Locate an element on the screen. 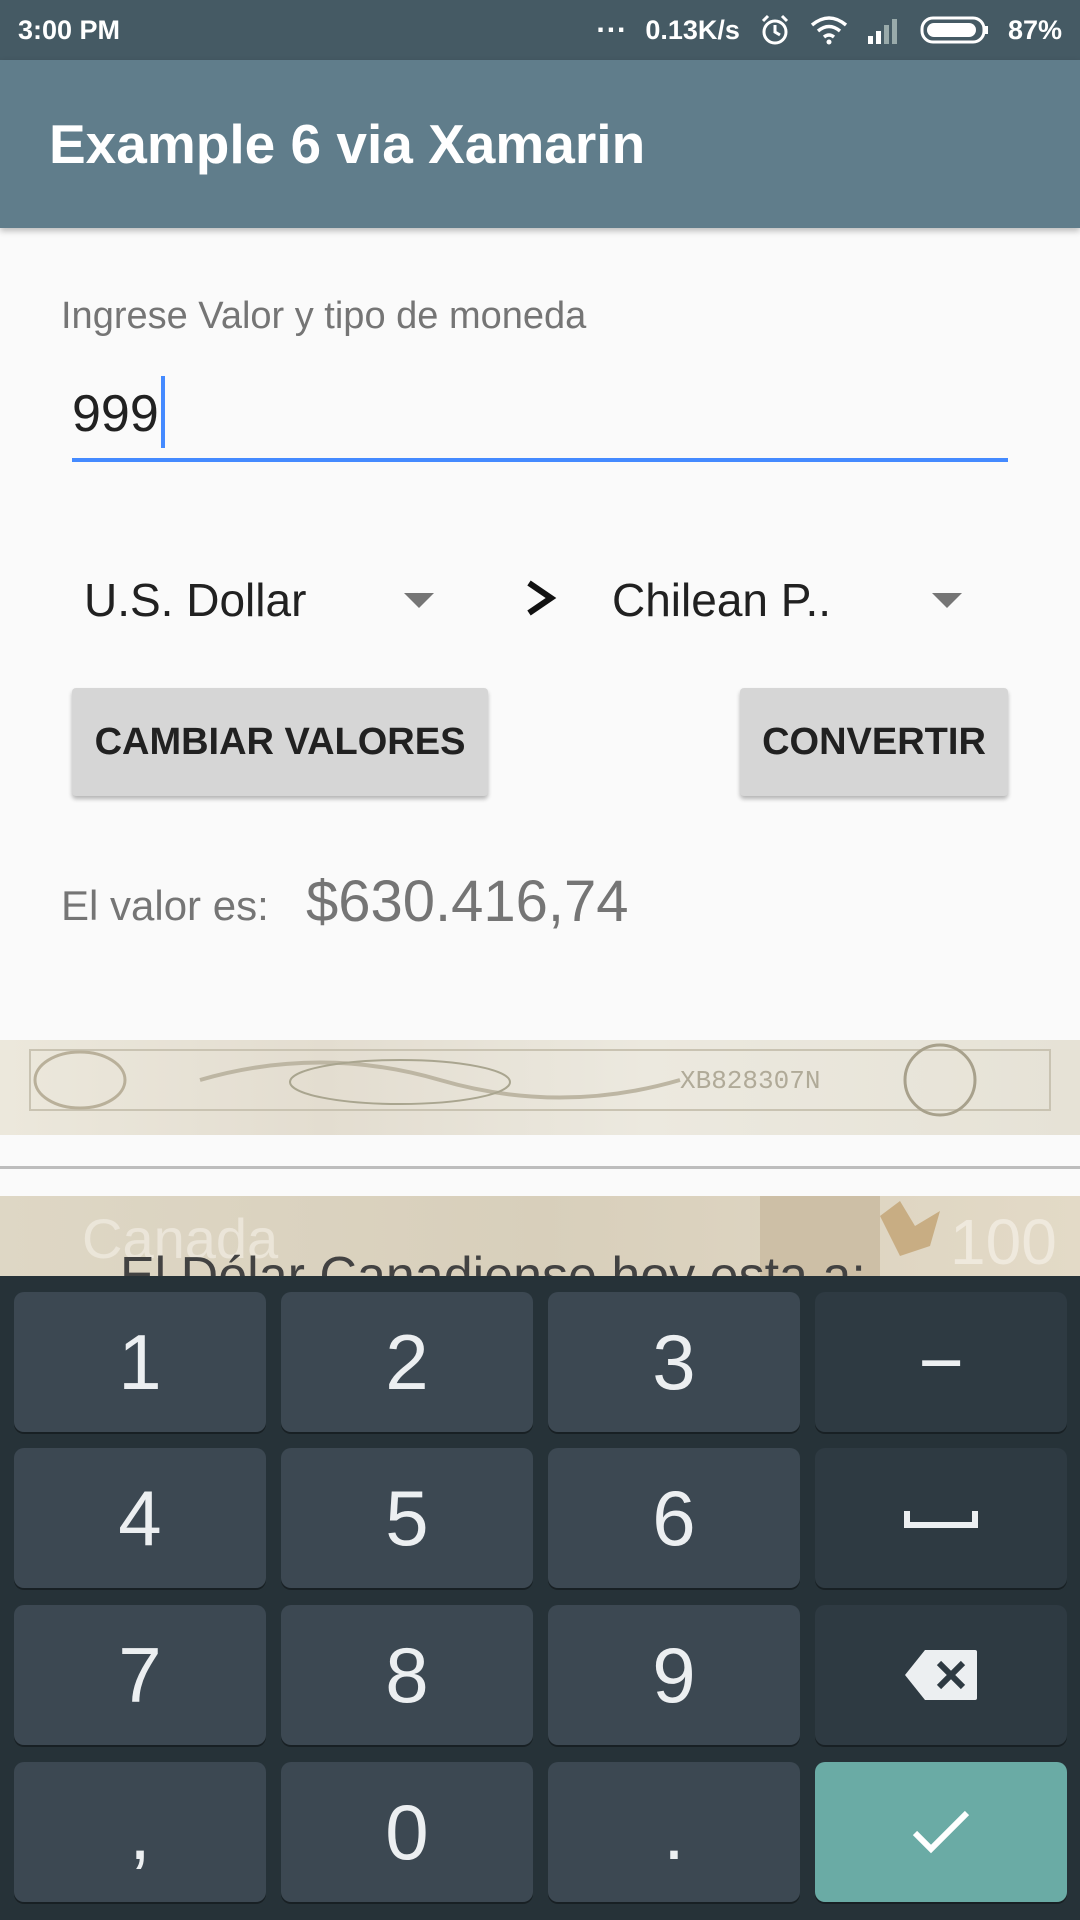 This screenshot has width=1080, height=1920. app-title: Example 6 via Xamarin is located at coordinates (347, 144).